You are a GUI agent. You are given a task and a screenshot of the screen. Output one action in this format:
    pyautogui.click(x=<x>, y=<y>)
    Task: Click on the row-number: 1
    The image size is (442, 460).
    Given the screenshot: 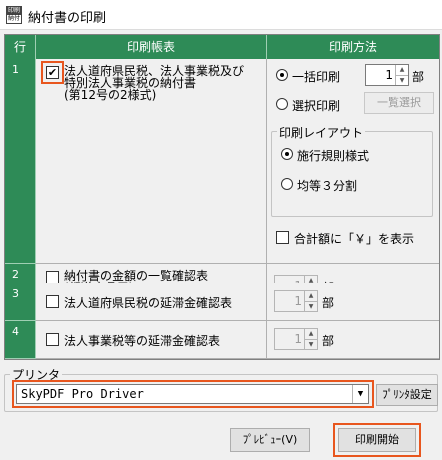 What is the action you would take?
    pyautogui.click(x=20, y=161)
    